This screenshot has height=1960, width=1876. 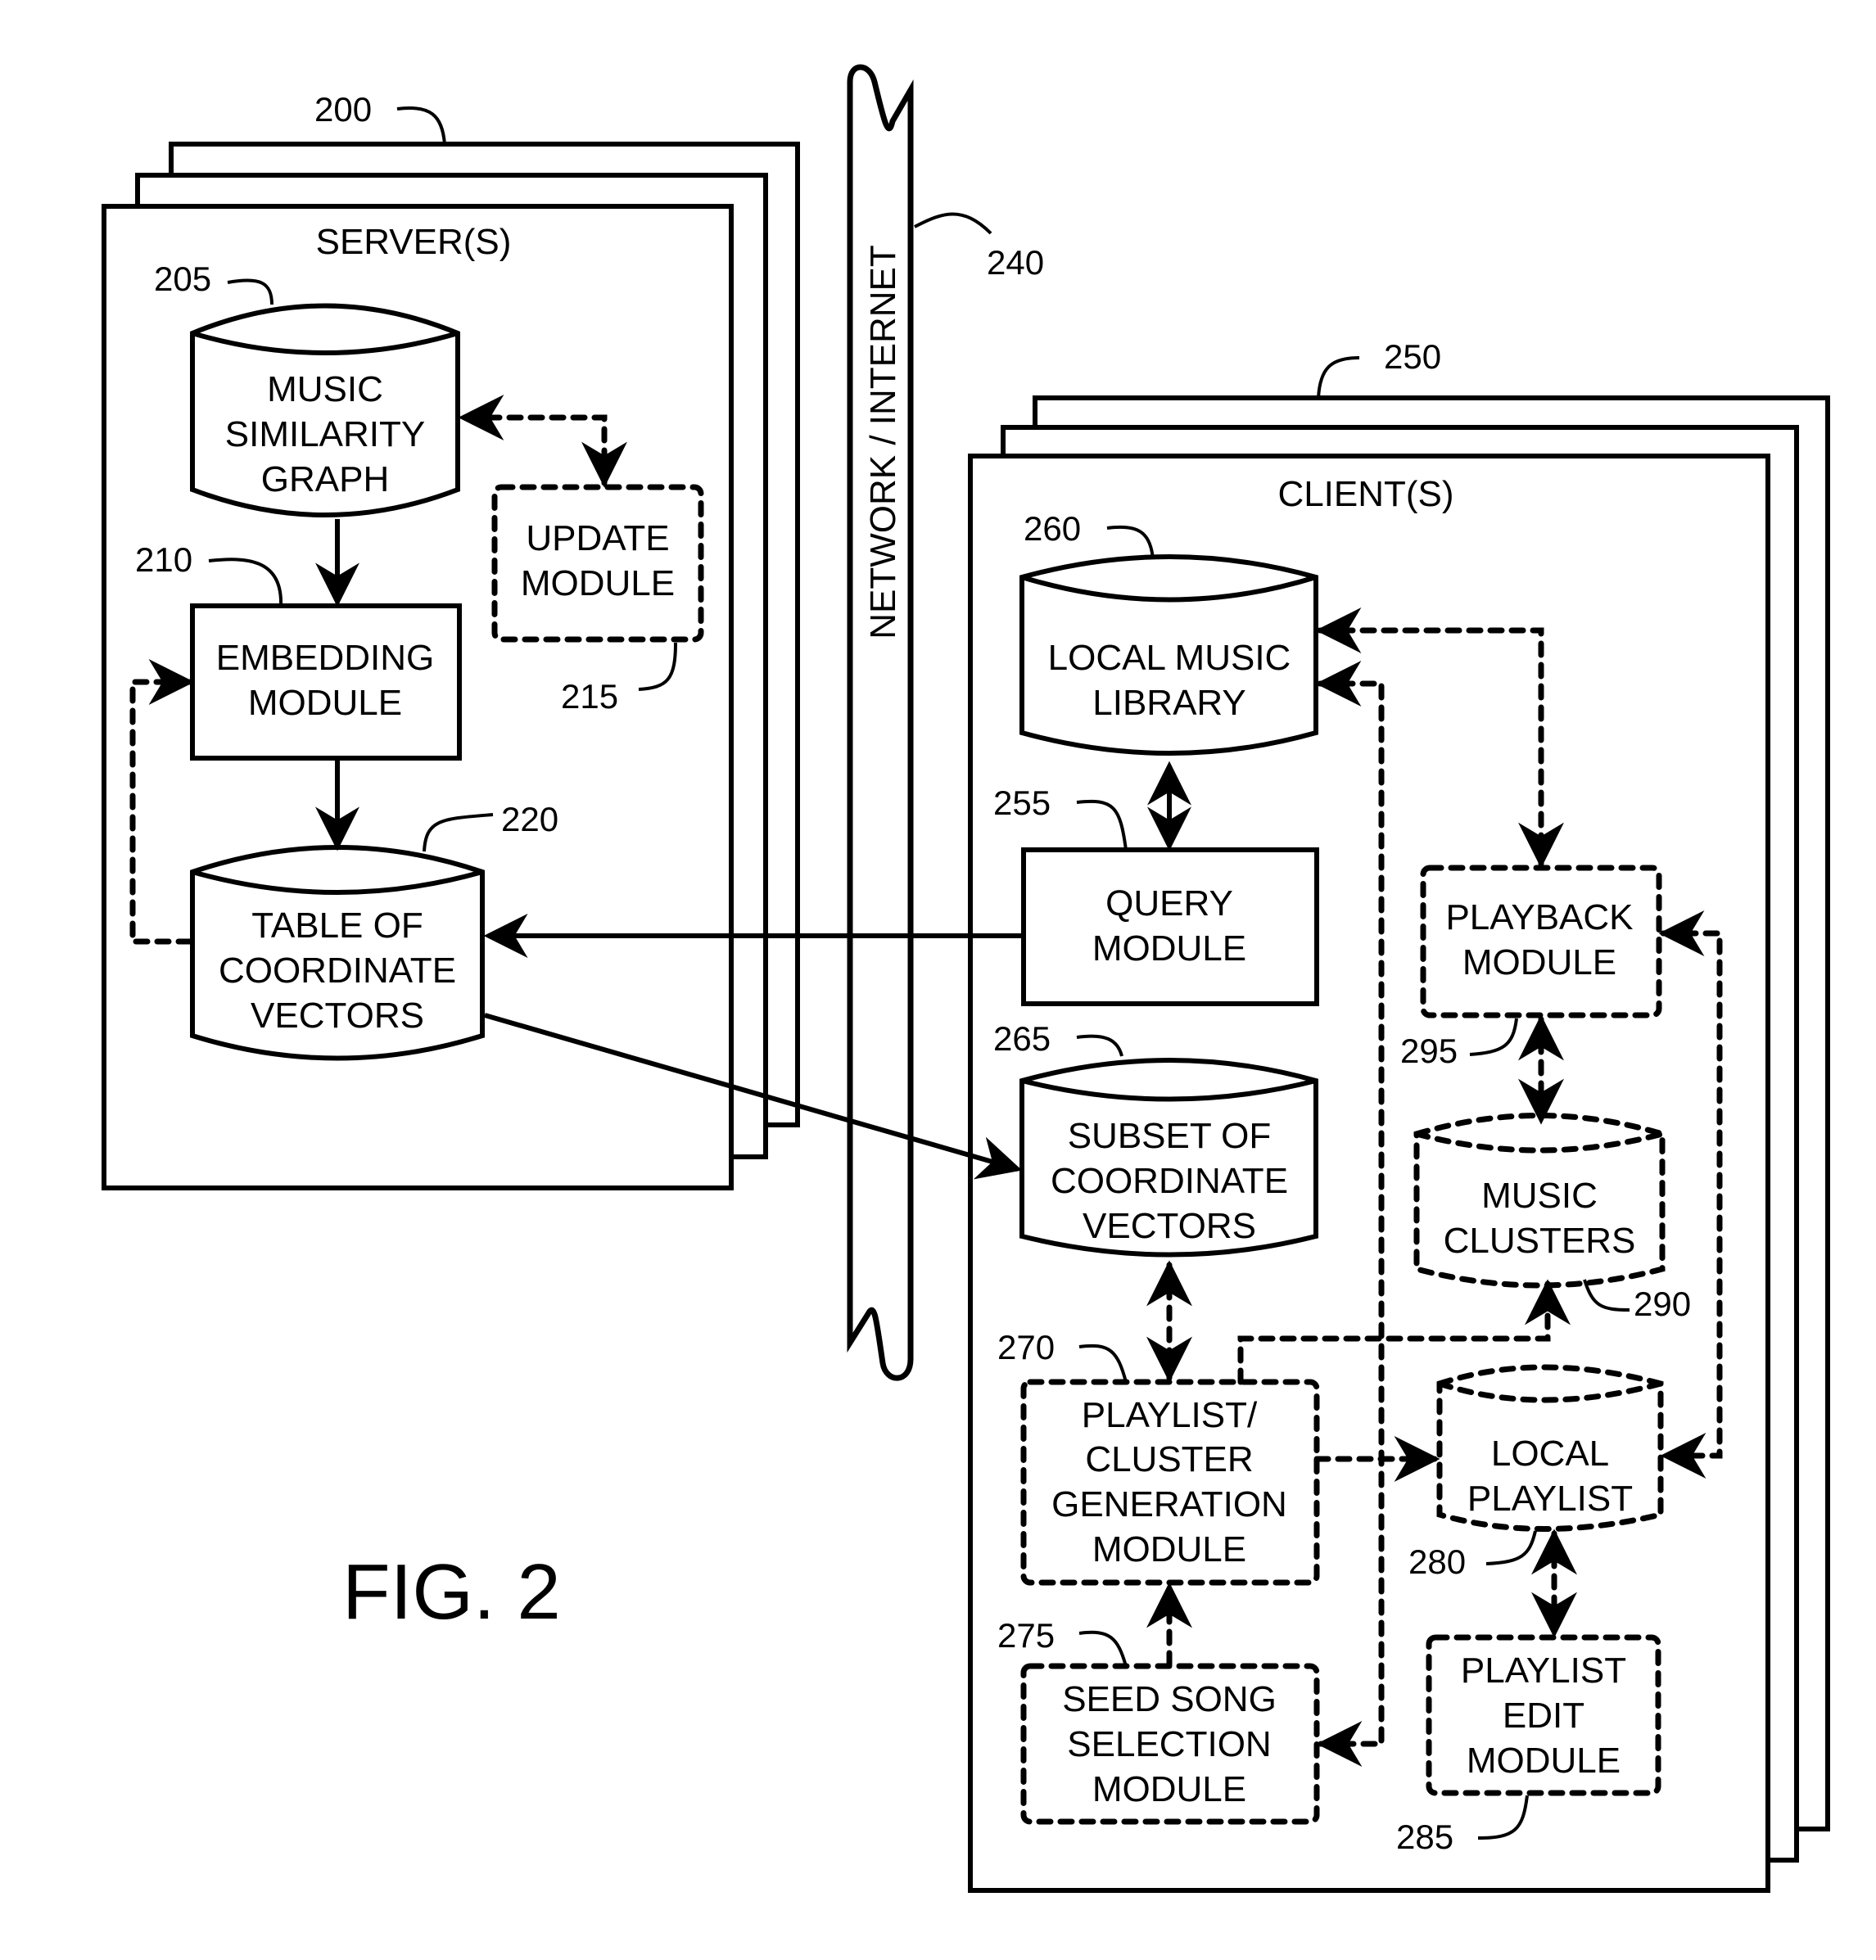 What do you see at coordinates (1169, 1459) in the screenshot?
I see `pcg-label-2: CLUSTER` at bounding box center [1169, 1459].